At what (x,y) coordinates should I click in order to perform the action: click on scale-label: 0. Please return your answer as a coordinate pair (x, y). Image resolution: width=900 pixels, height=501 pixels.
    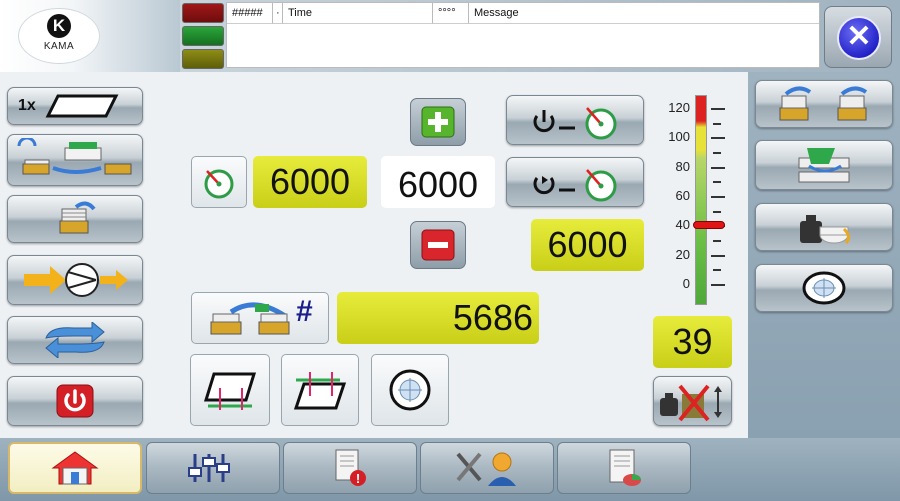
    Looking at the image, I should click on (686, 283).